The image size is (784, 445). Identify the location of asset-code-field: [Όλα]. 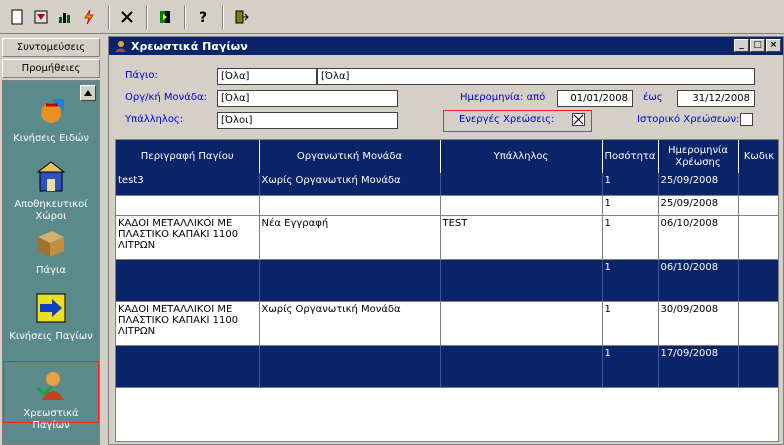
(267, 76).